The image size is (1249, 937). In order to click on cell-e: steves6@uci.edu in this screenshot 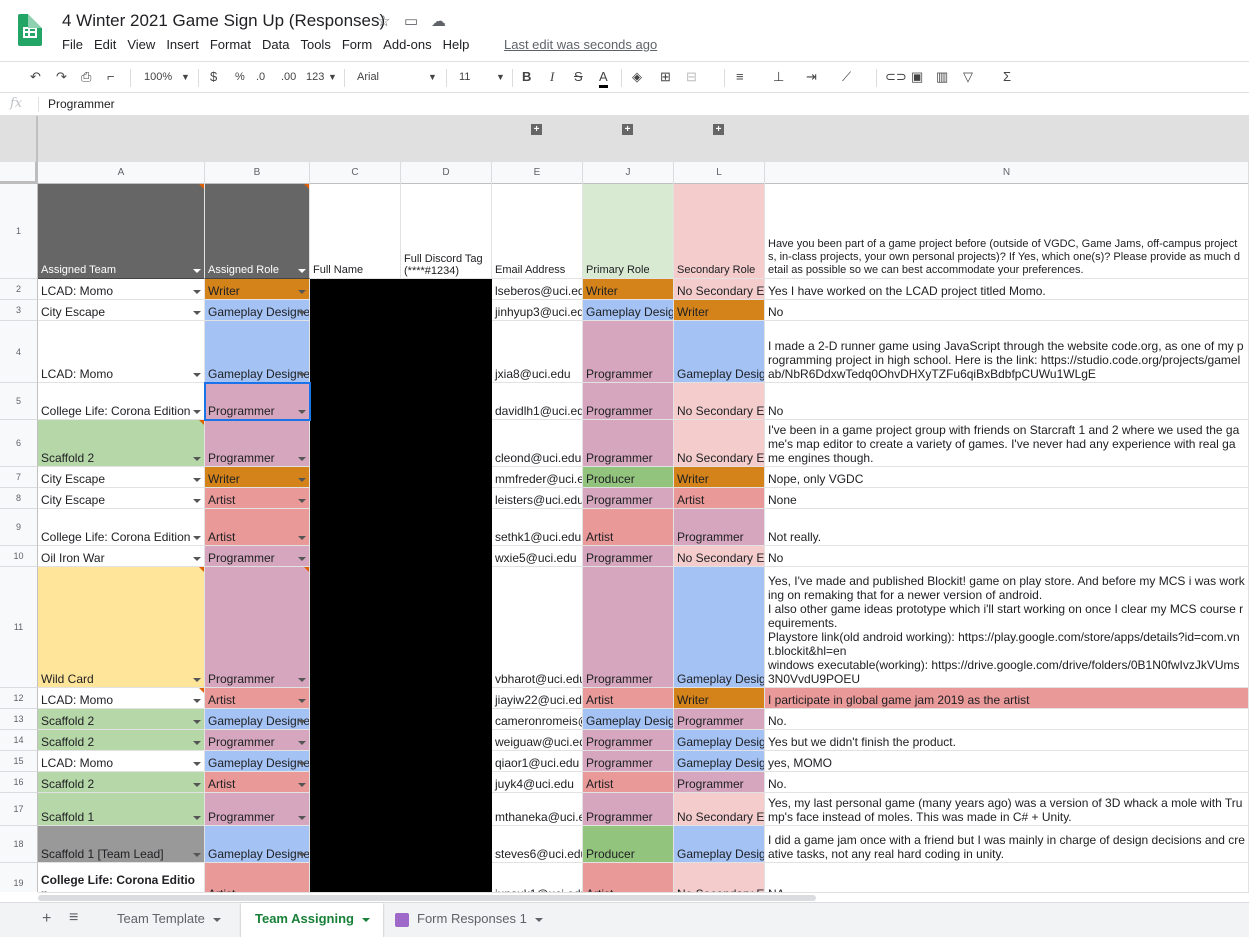, I will do `click(537, 844)`.